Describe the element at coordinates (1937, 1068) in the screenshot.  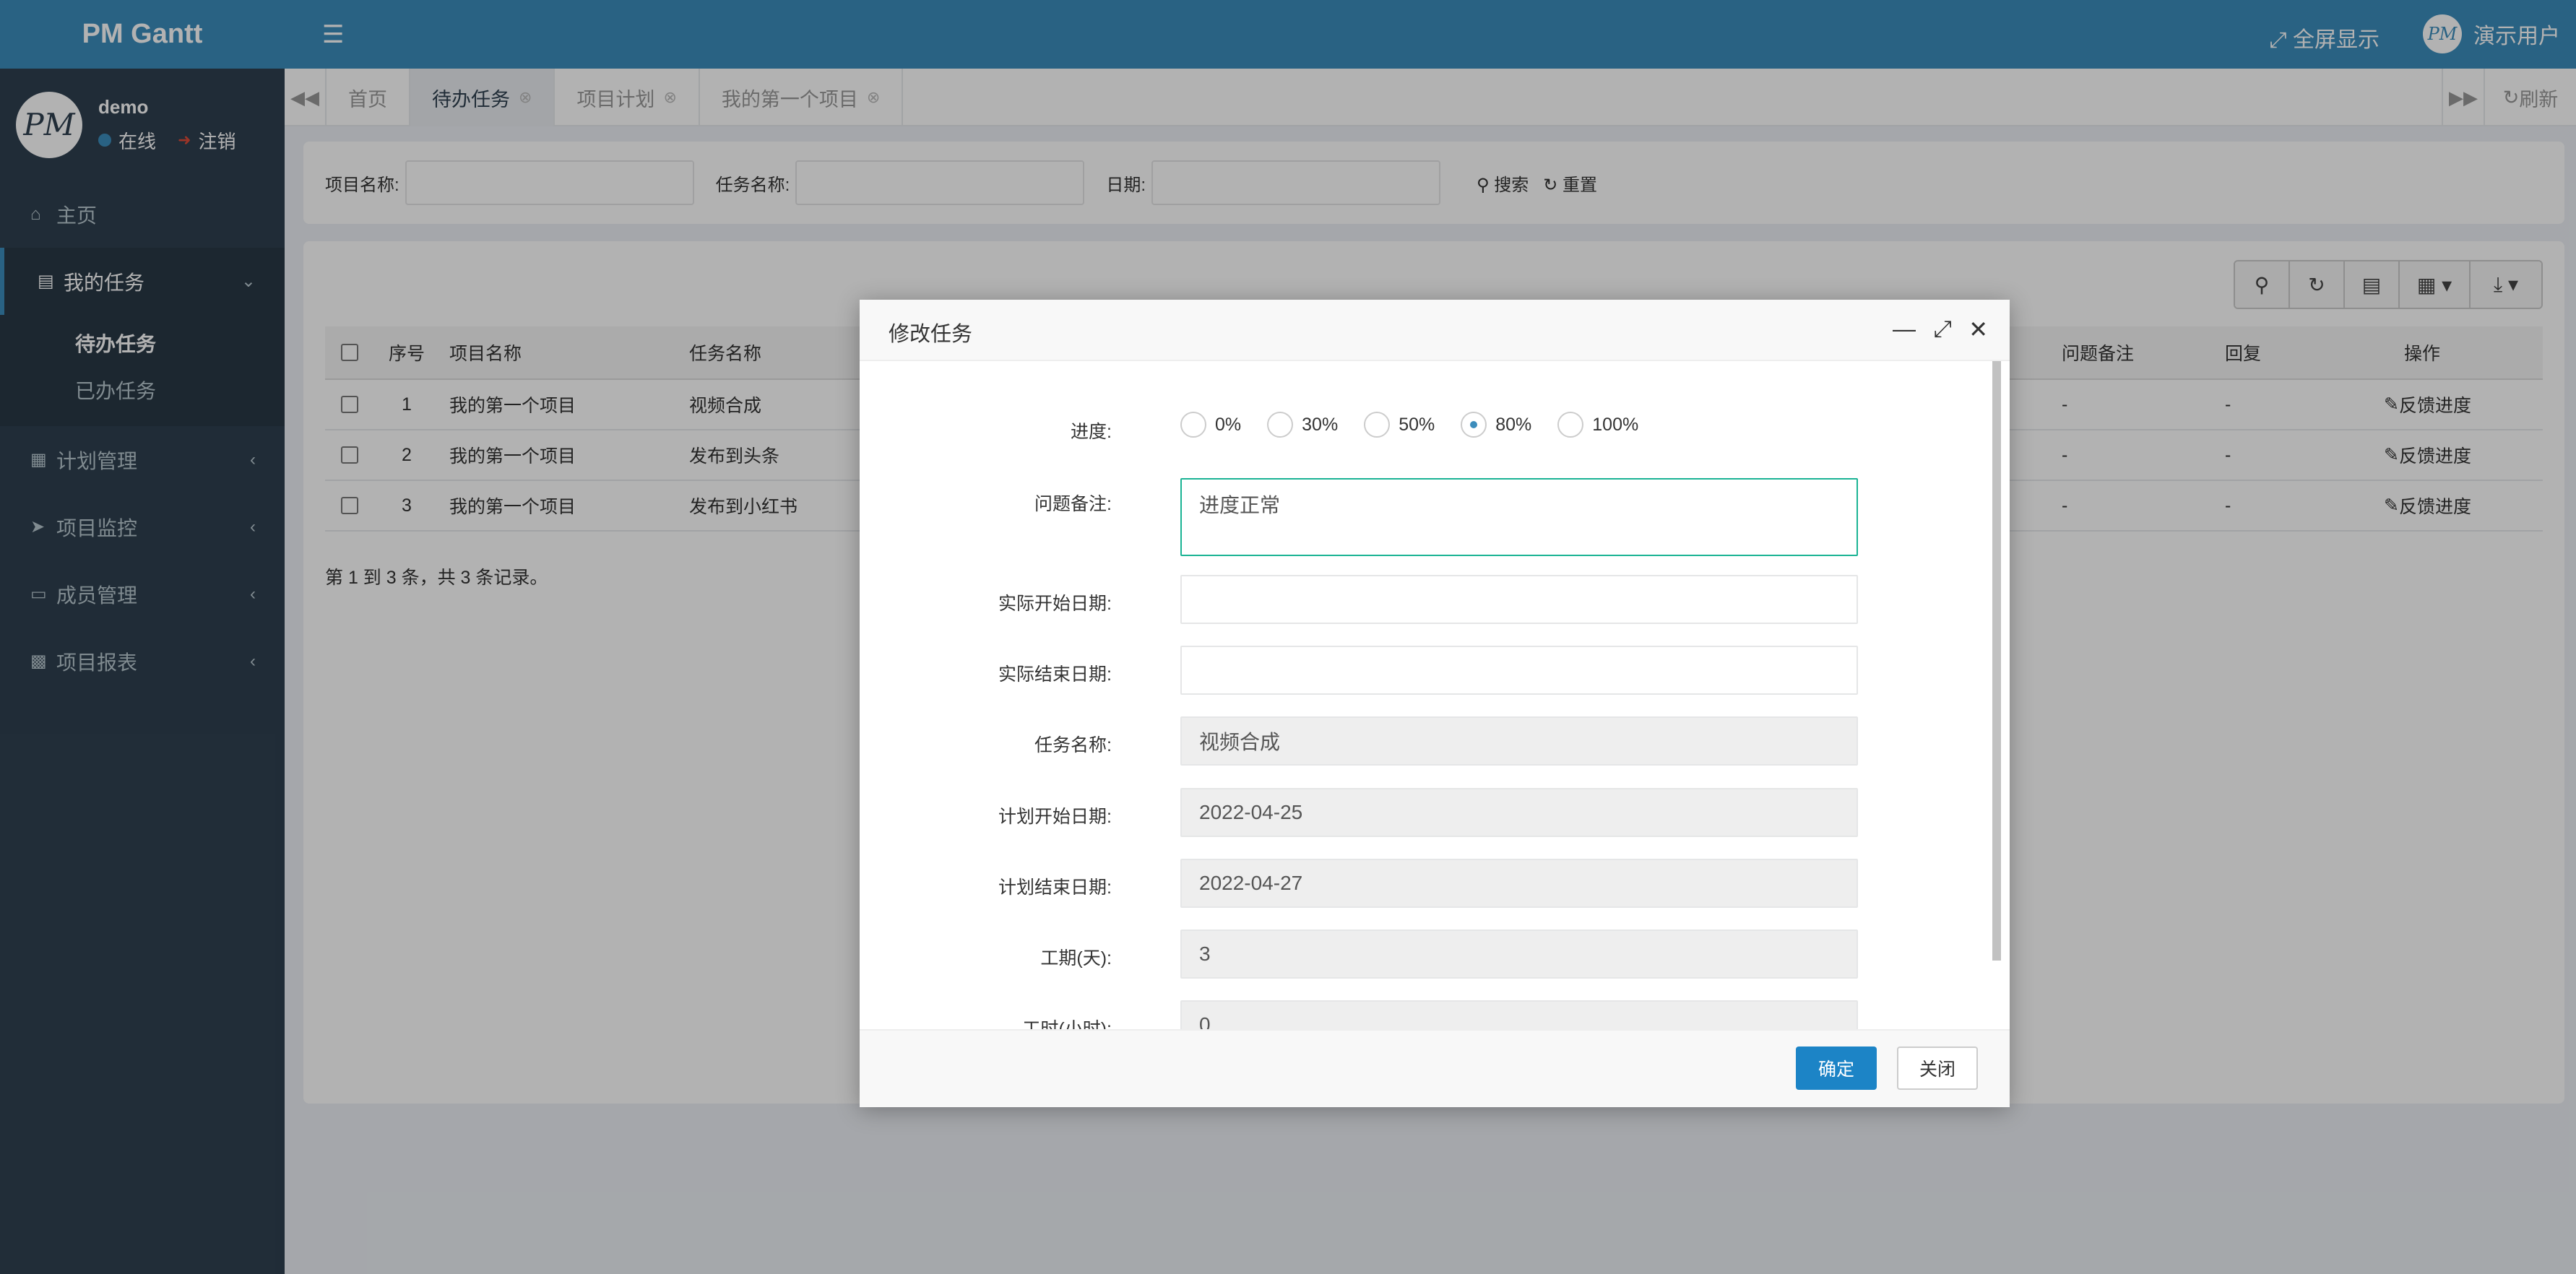
I see `close-button: 关闭` at that location.